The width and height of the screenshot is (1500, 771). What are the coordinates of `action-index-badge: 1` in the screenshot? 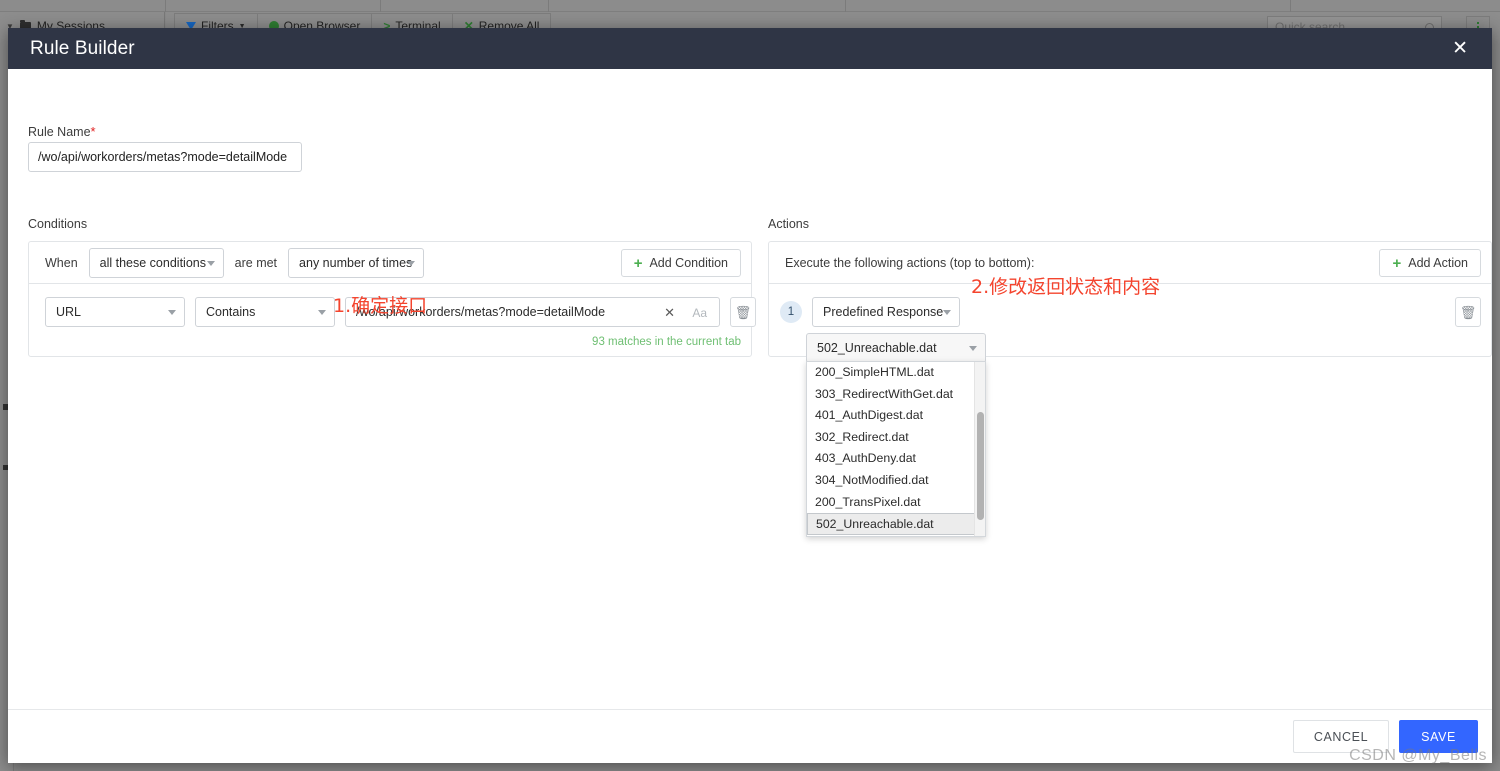 It's located at (791, 312).